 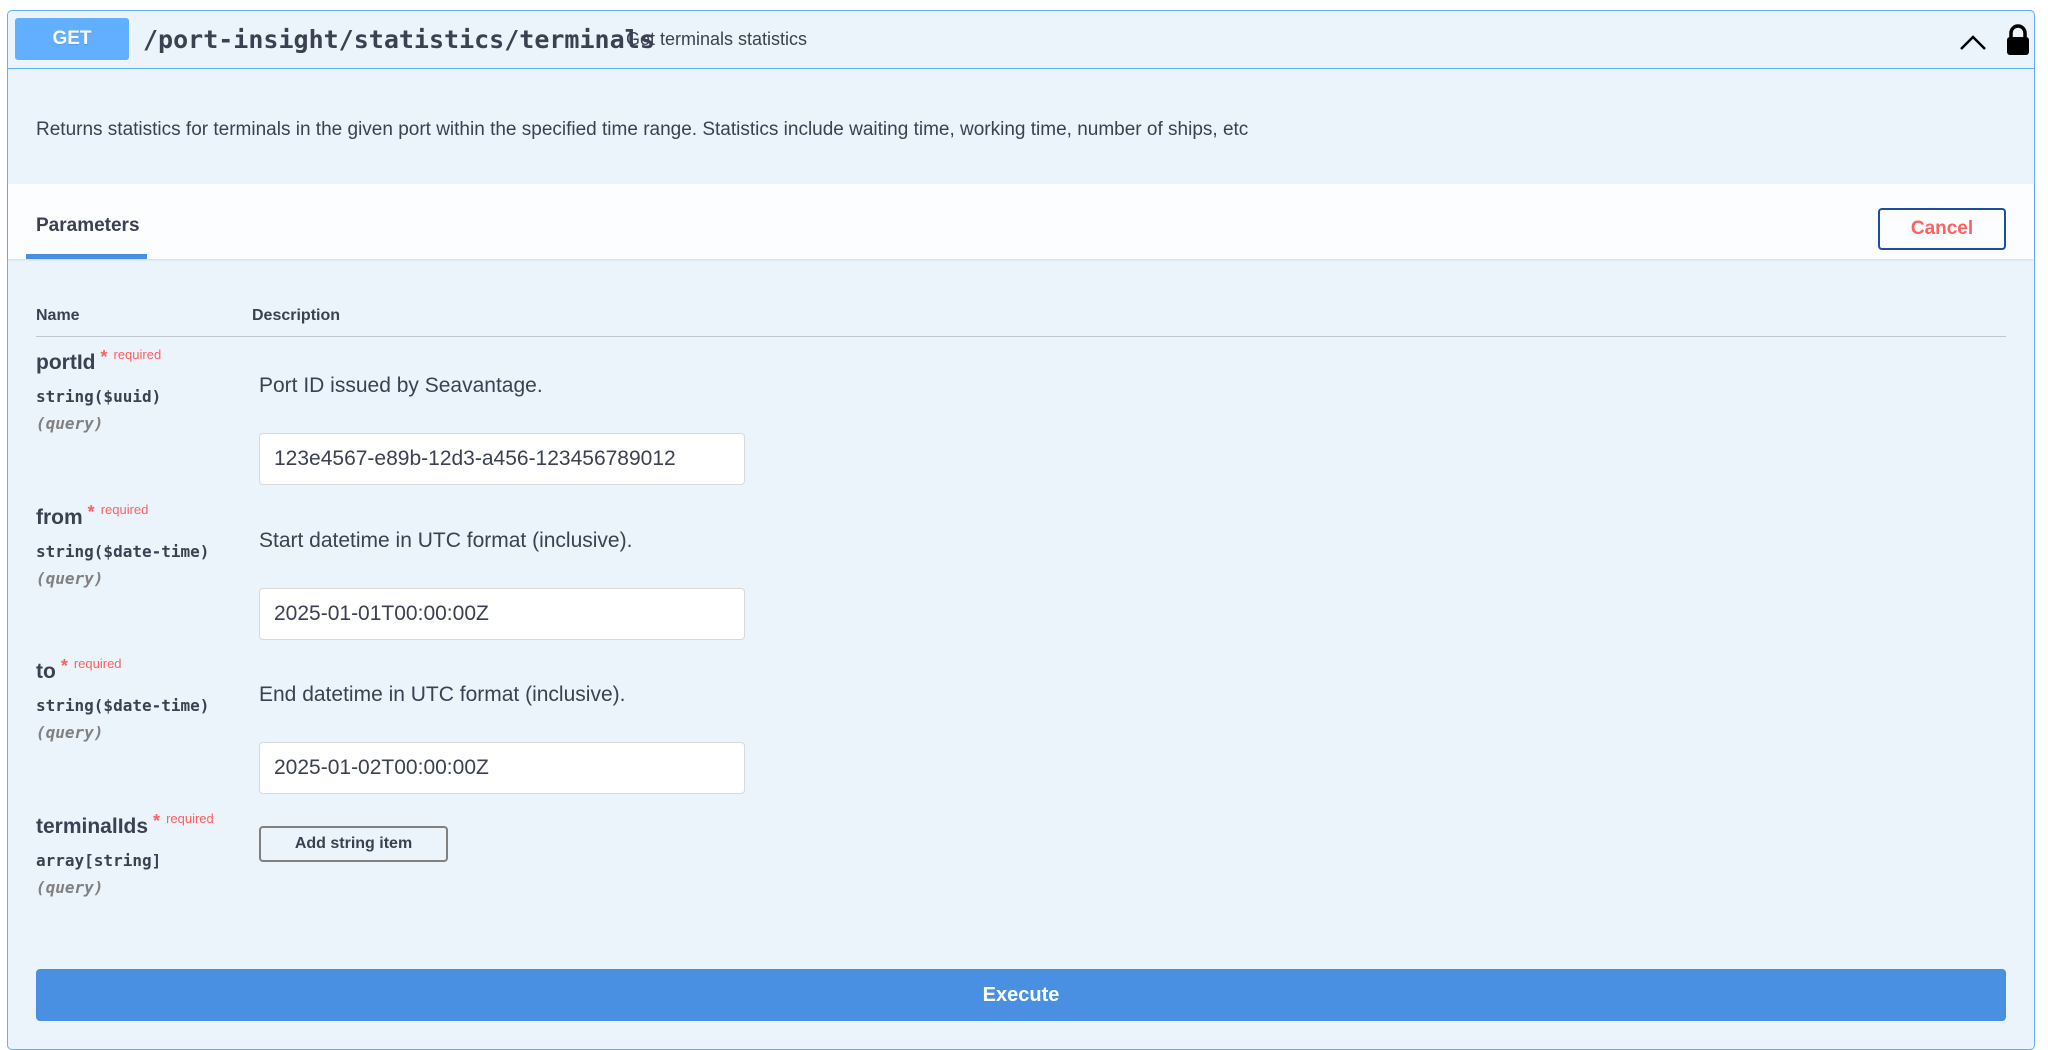 I want to click on from-input, so click(x=502, y=614).